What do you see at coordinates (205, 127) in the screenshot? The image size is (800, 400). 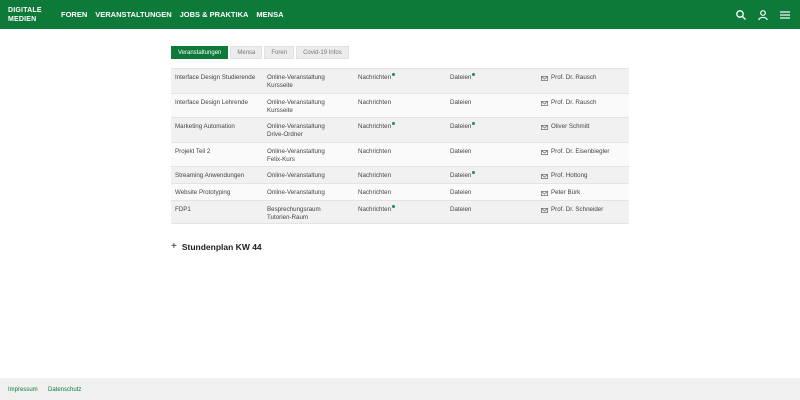 I see `course-name: Marketing Automation` at bounding box center [205, 127].